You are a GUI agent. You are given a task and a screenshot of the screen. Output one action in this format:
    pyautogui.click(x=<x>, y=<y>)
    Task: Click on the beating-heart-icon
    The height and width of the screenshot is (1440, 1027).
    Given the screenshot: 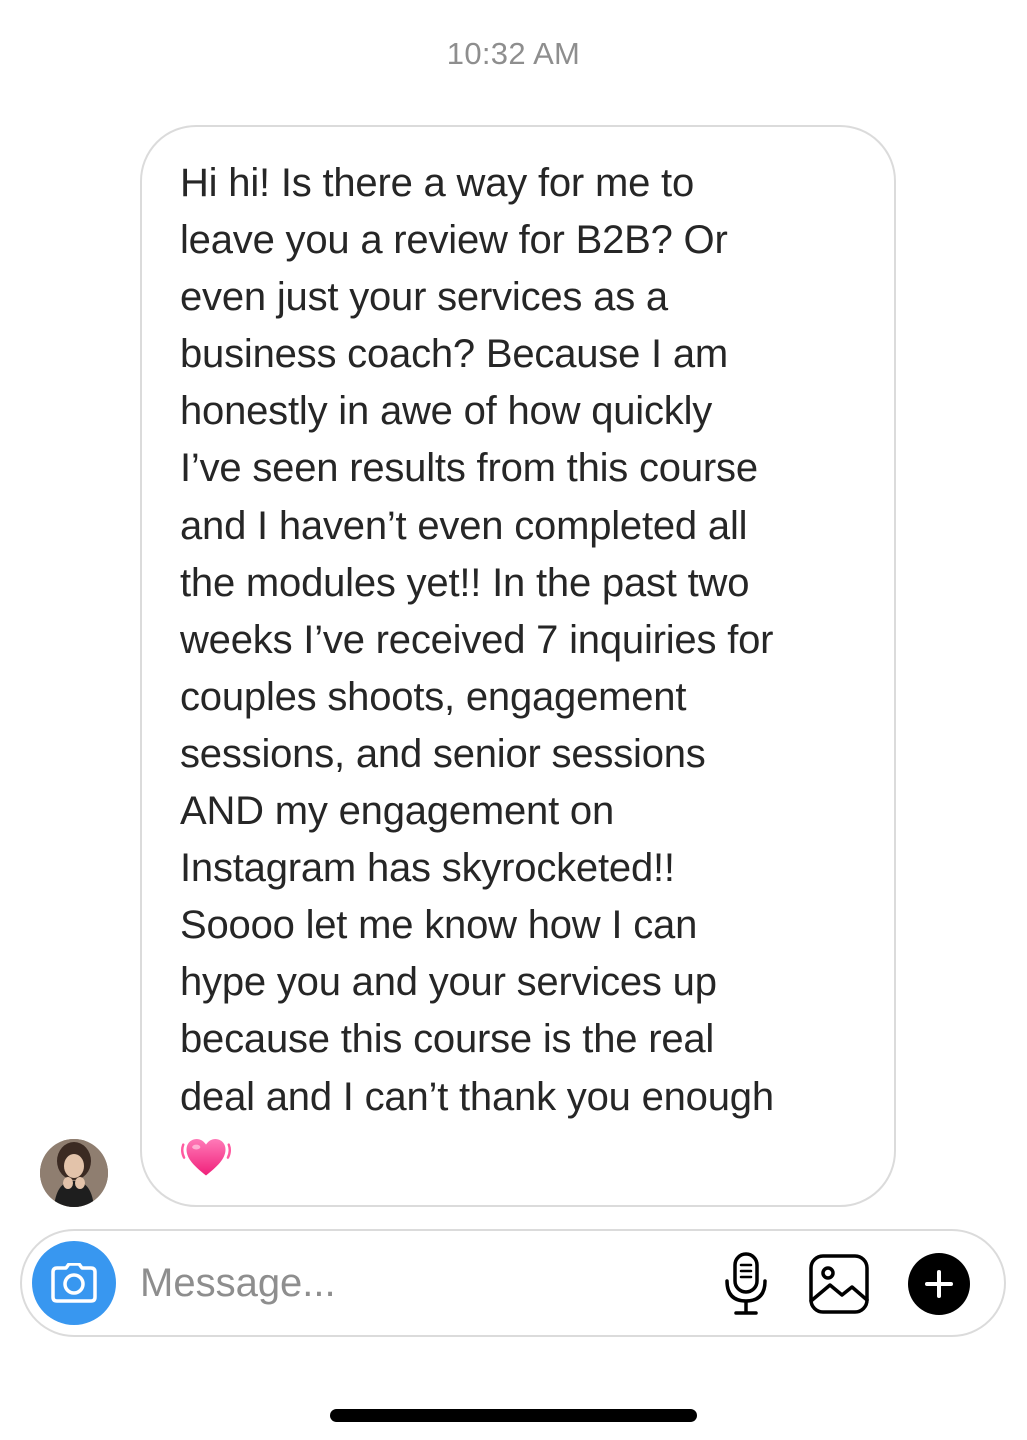 What is the action you would take?
    pyautogui.click(x=206, y=1157)
    